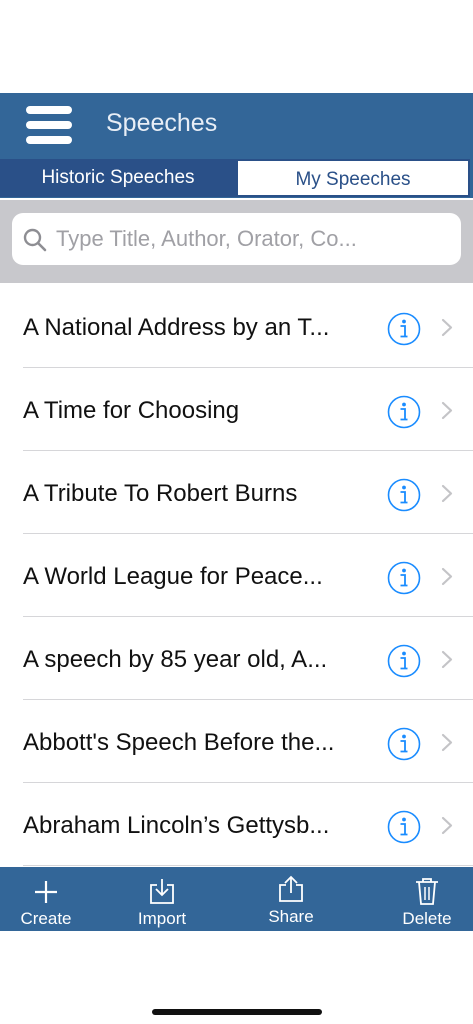 This screenshot has height=1024, width=473. I want to click on search-input, so click(253, 239).